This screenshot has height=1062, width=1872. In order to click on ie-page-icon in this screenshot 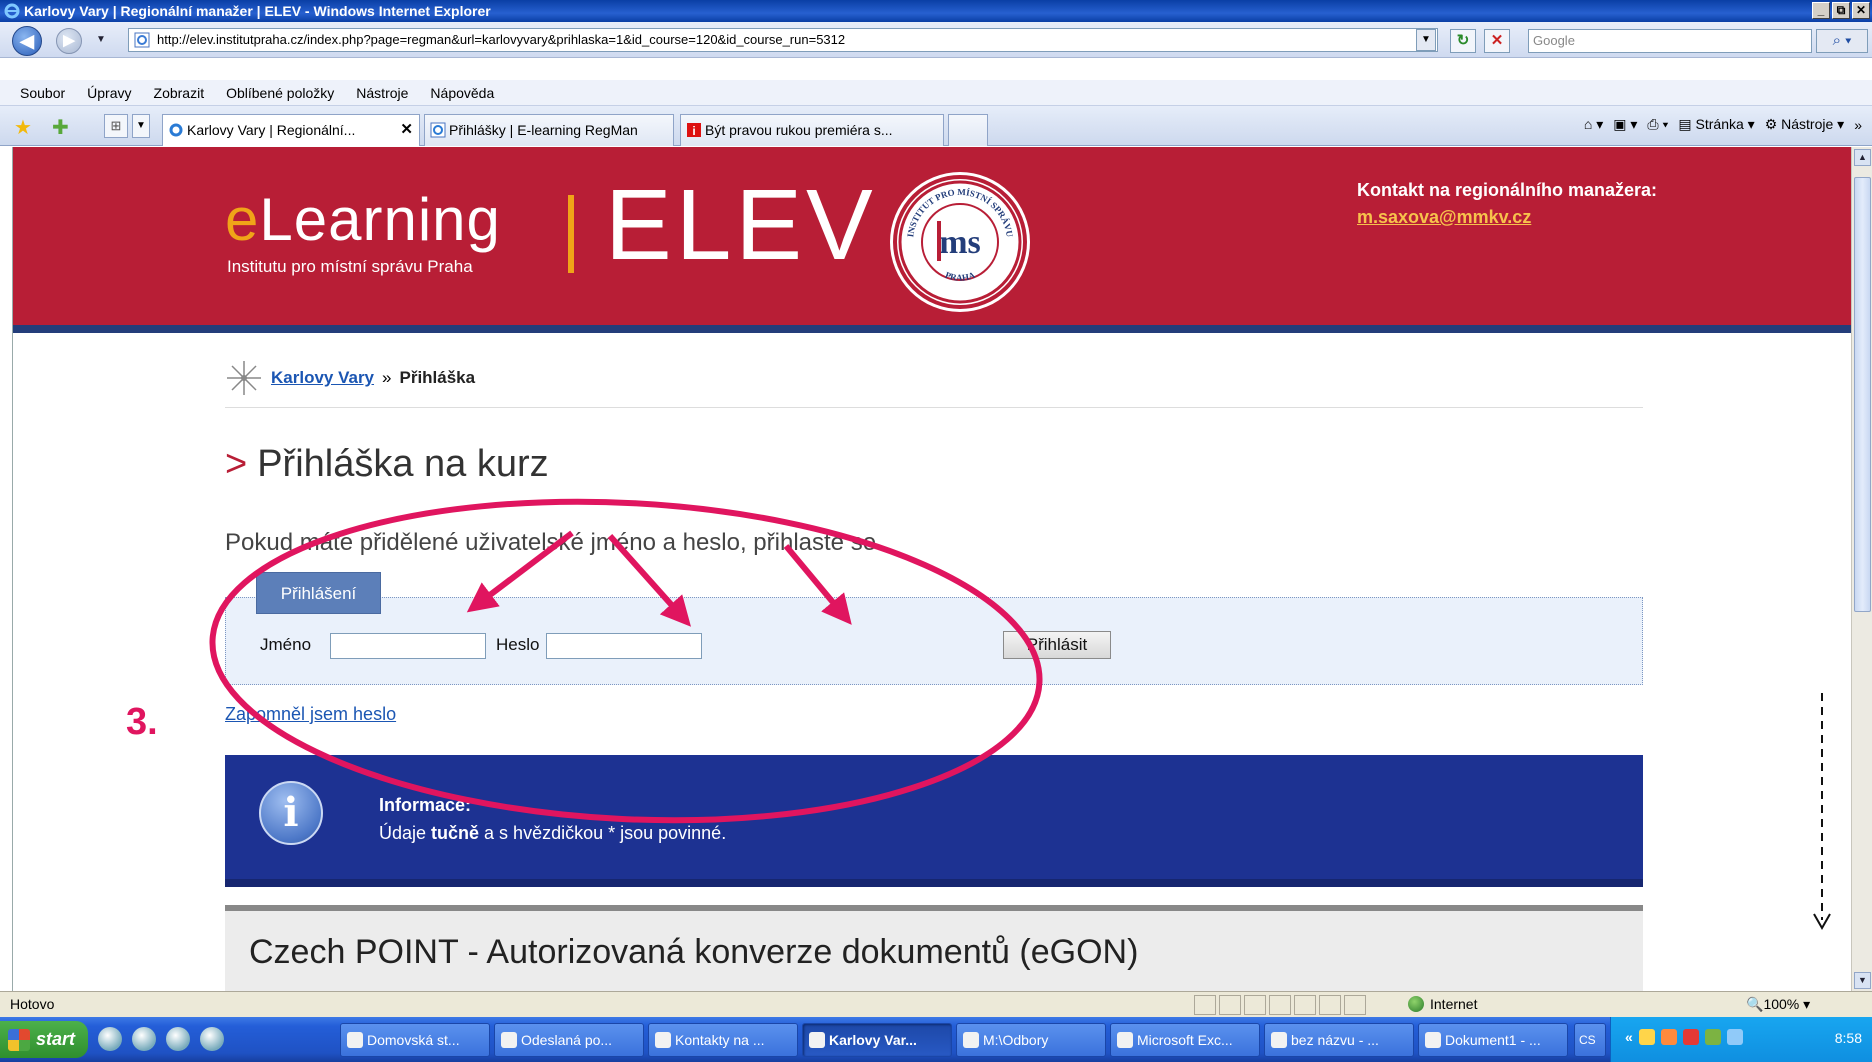, I will do `click(438, 130)`.